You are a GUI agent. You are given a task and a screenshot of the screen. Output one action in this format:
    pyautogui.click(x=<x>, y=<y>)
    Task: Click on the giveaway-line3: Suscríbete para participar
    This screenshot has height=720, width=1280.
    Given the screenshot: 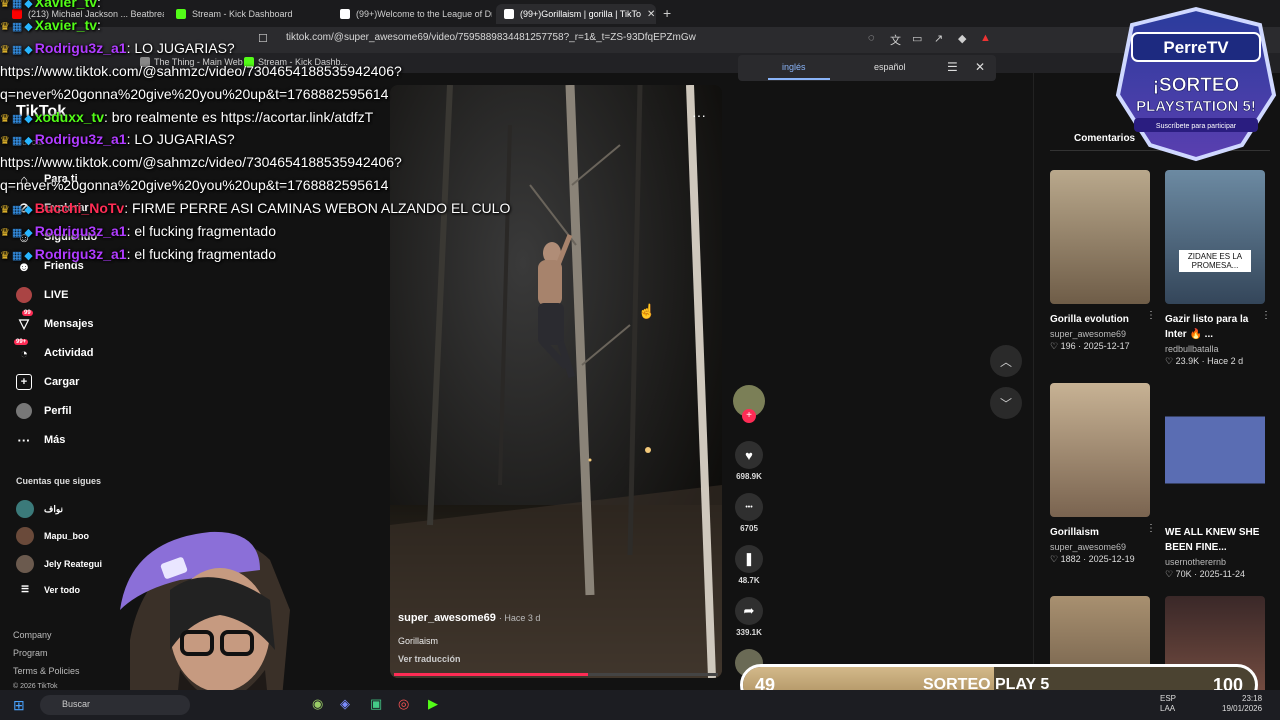 What is the action you would take?
    pyautogui.click(x=1196, y=126)
    